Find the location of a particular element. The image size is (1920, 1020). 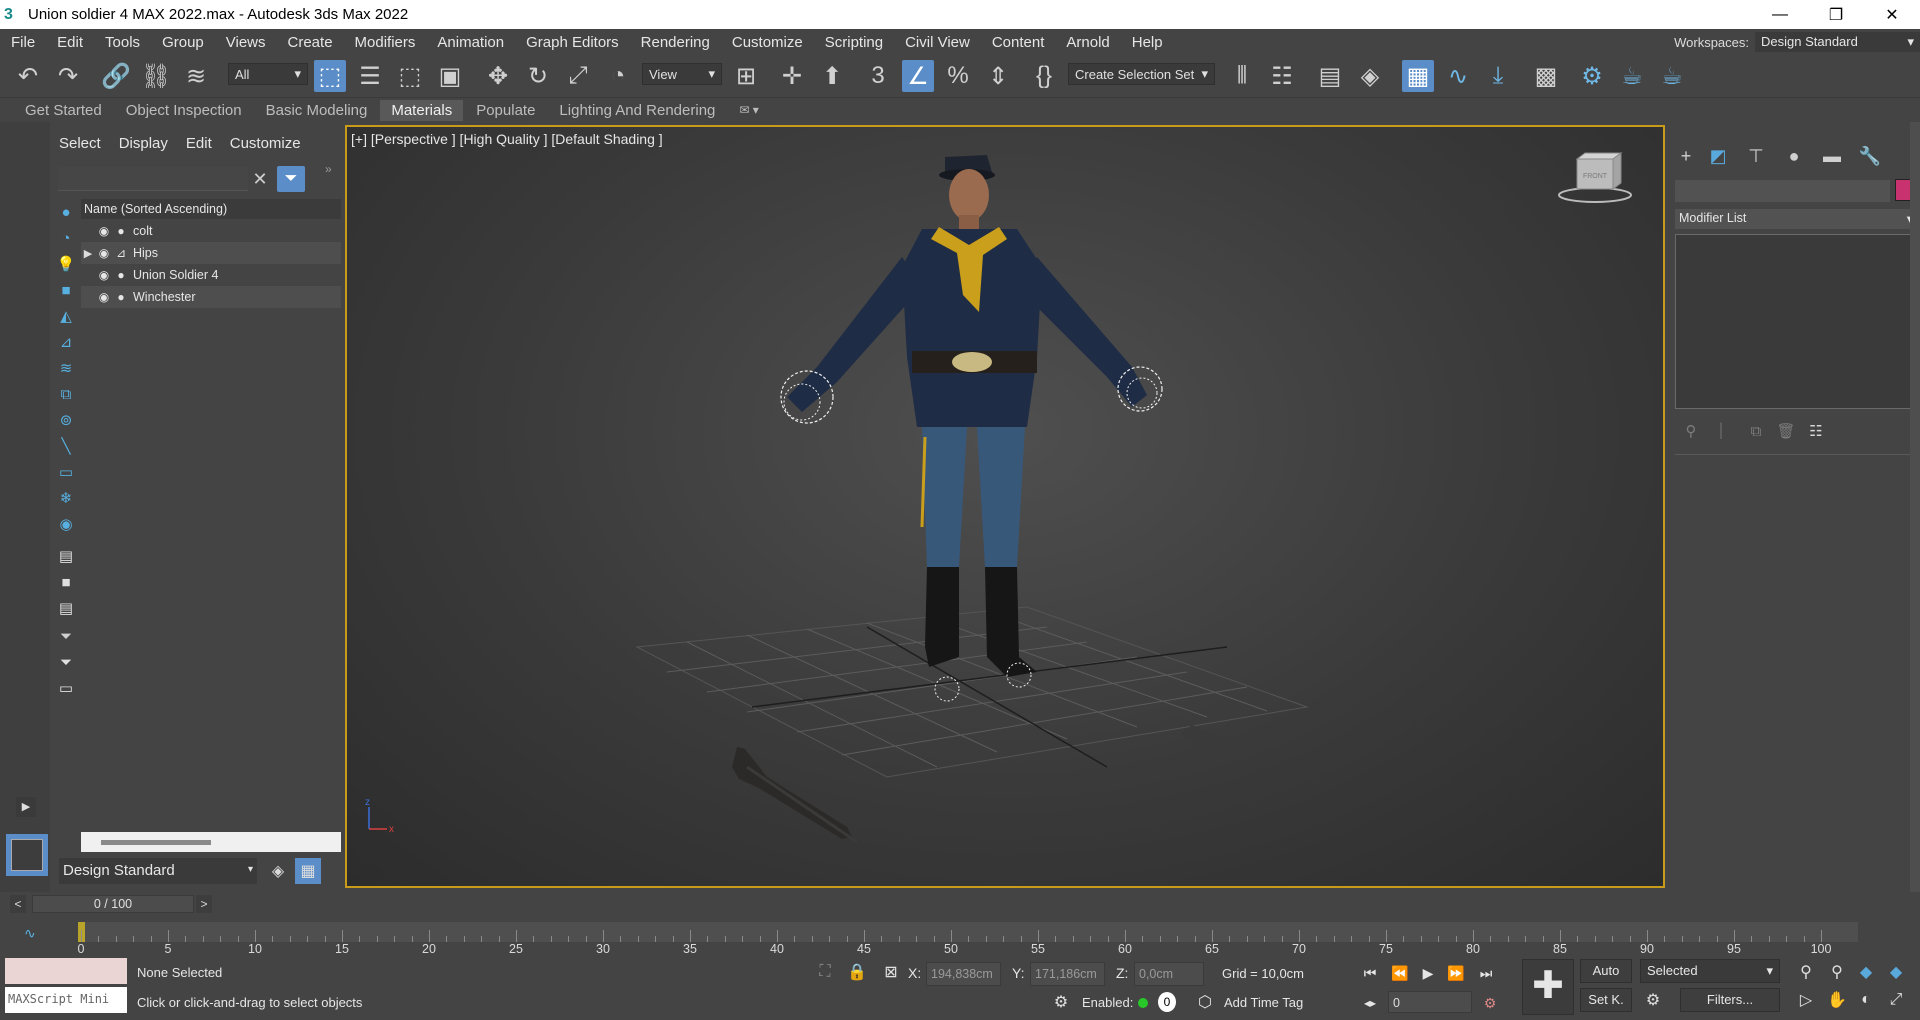

time-configuration-icon: ⚙ is located at coordinates (1490, 1003).